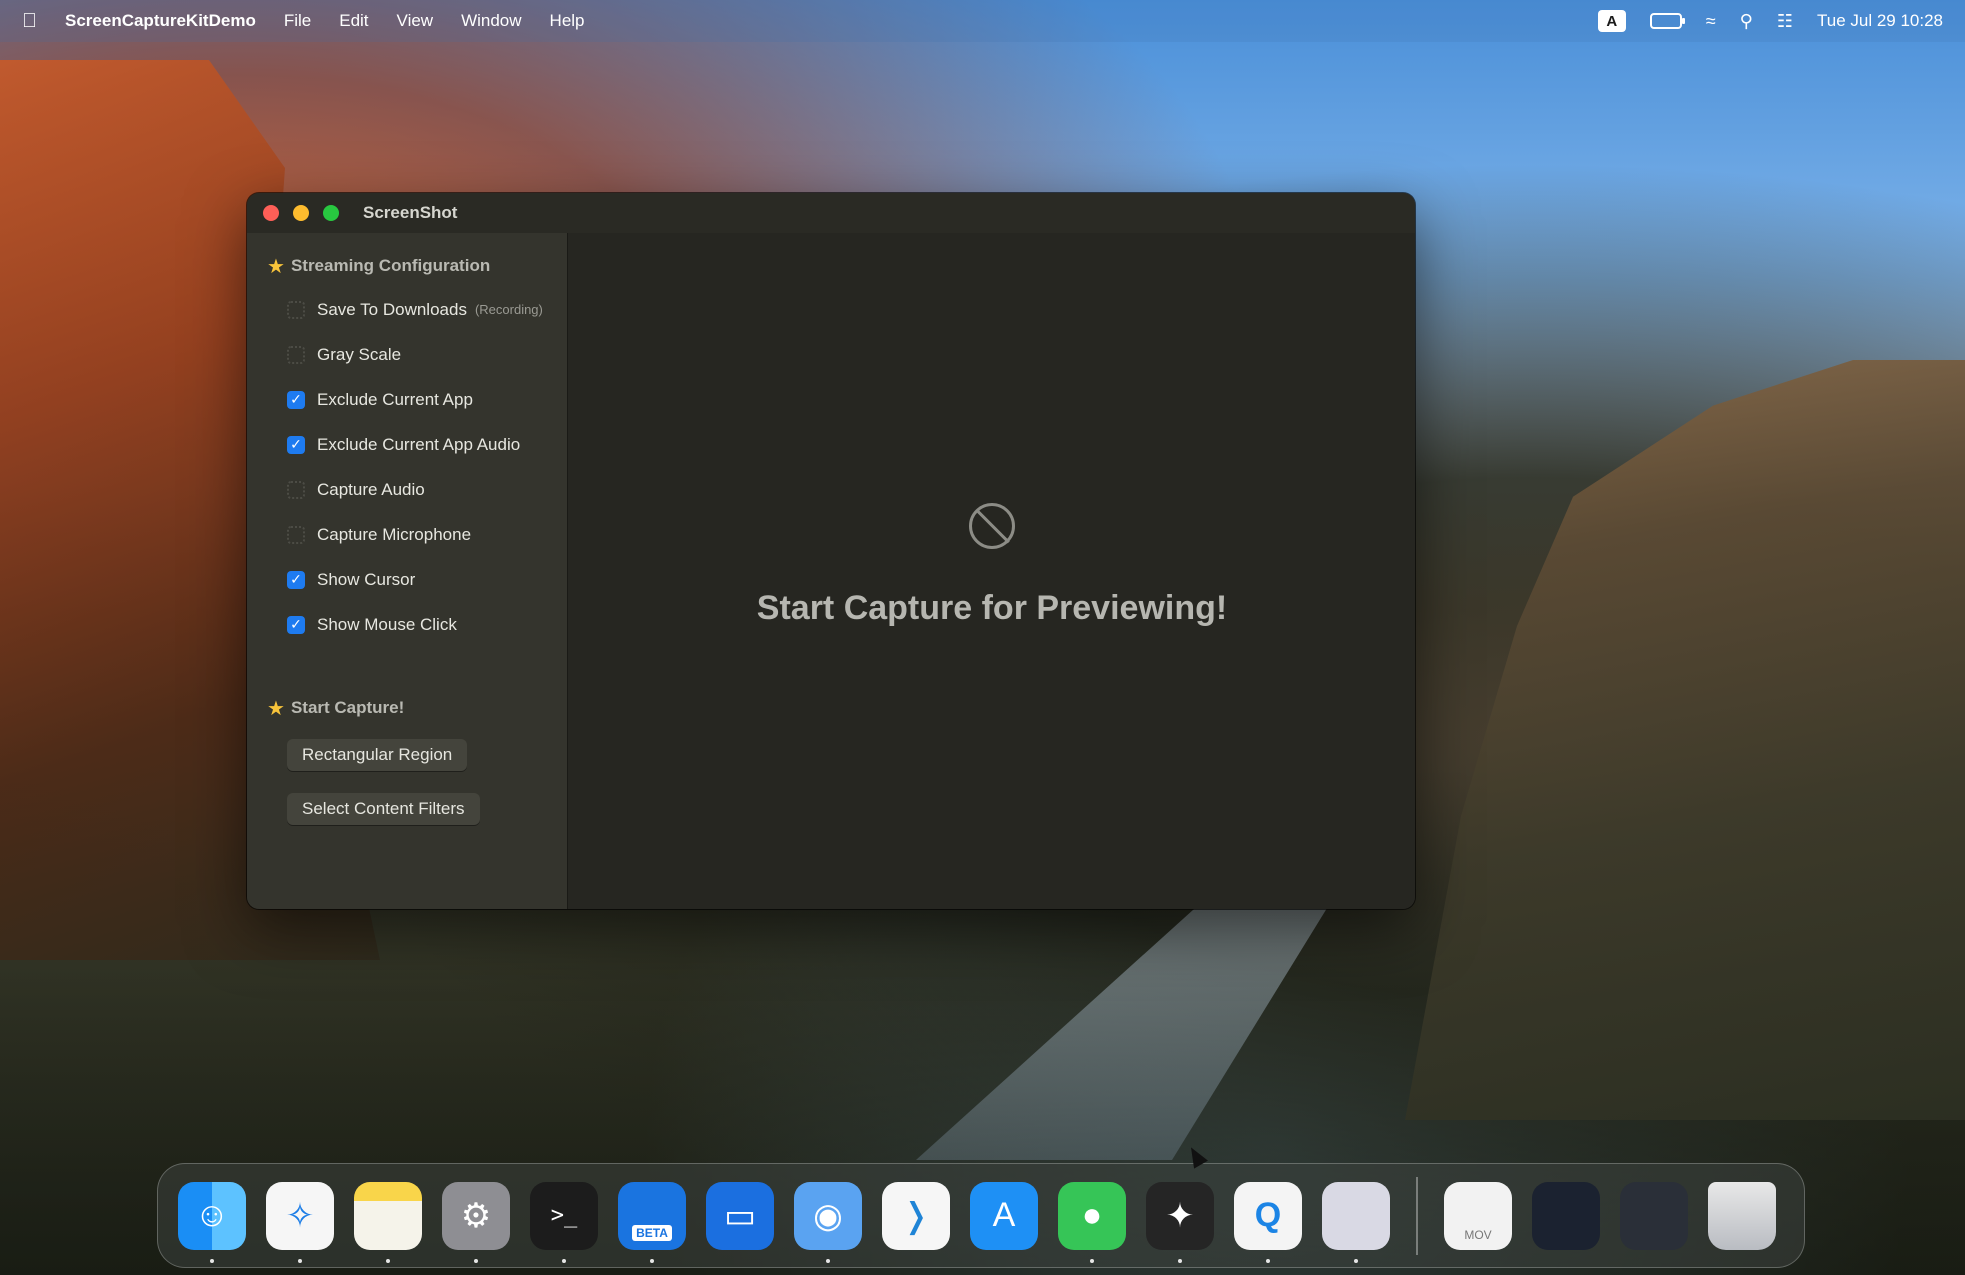 This screenshot has height=1275, width=1965. I want to click on safari-icon: ✧, so click(300, 1222).